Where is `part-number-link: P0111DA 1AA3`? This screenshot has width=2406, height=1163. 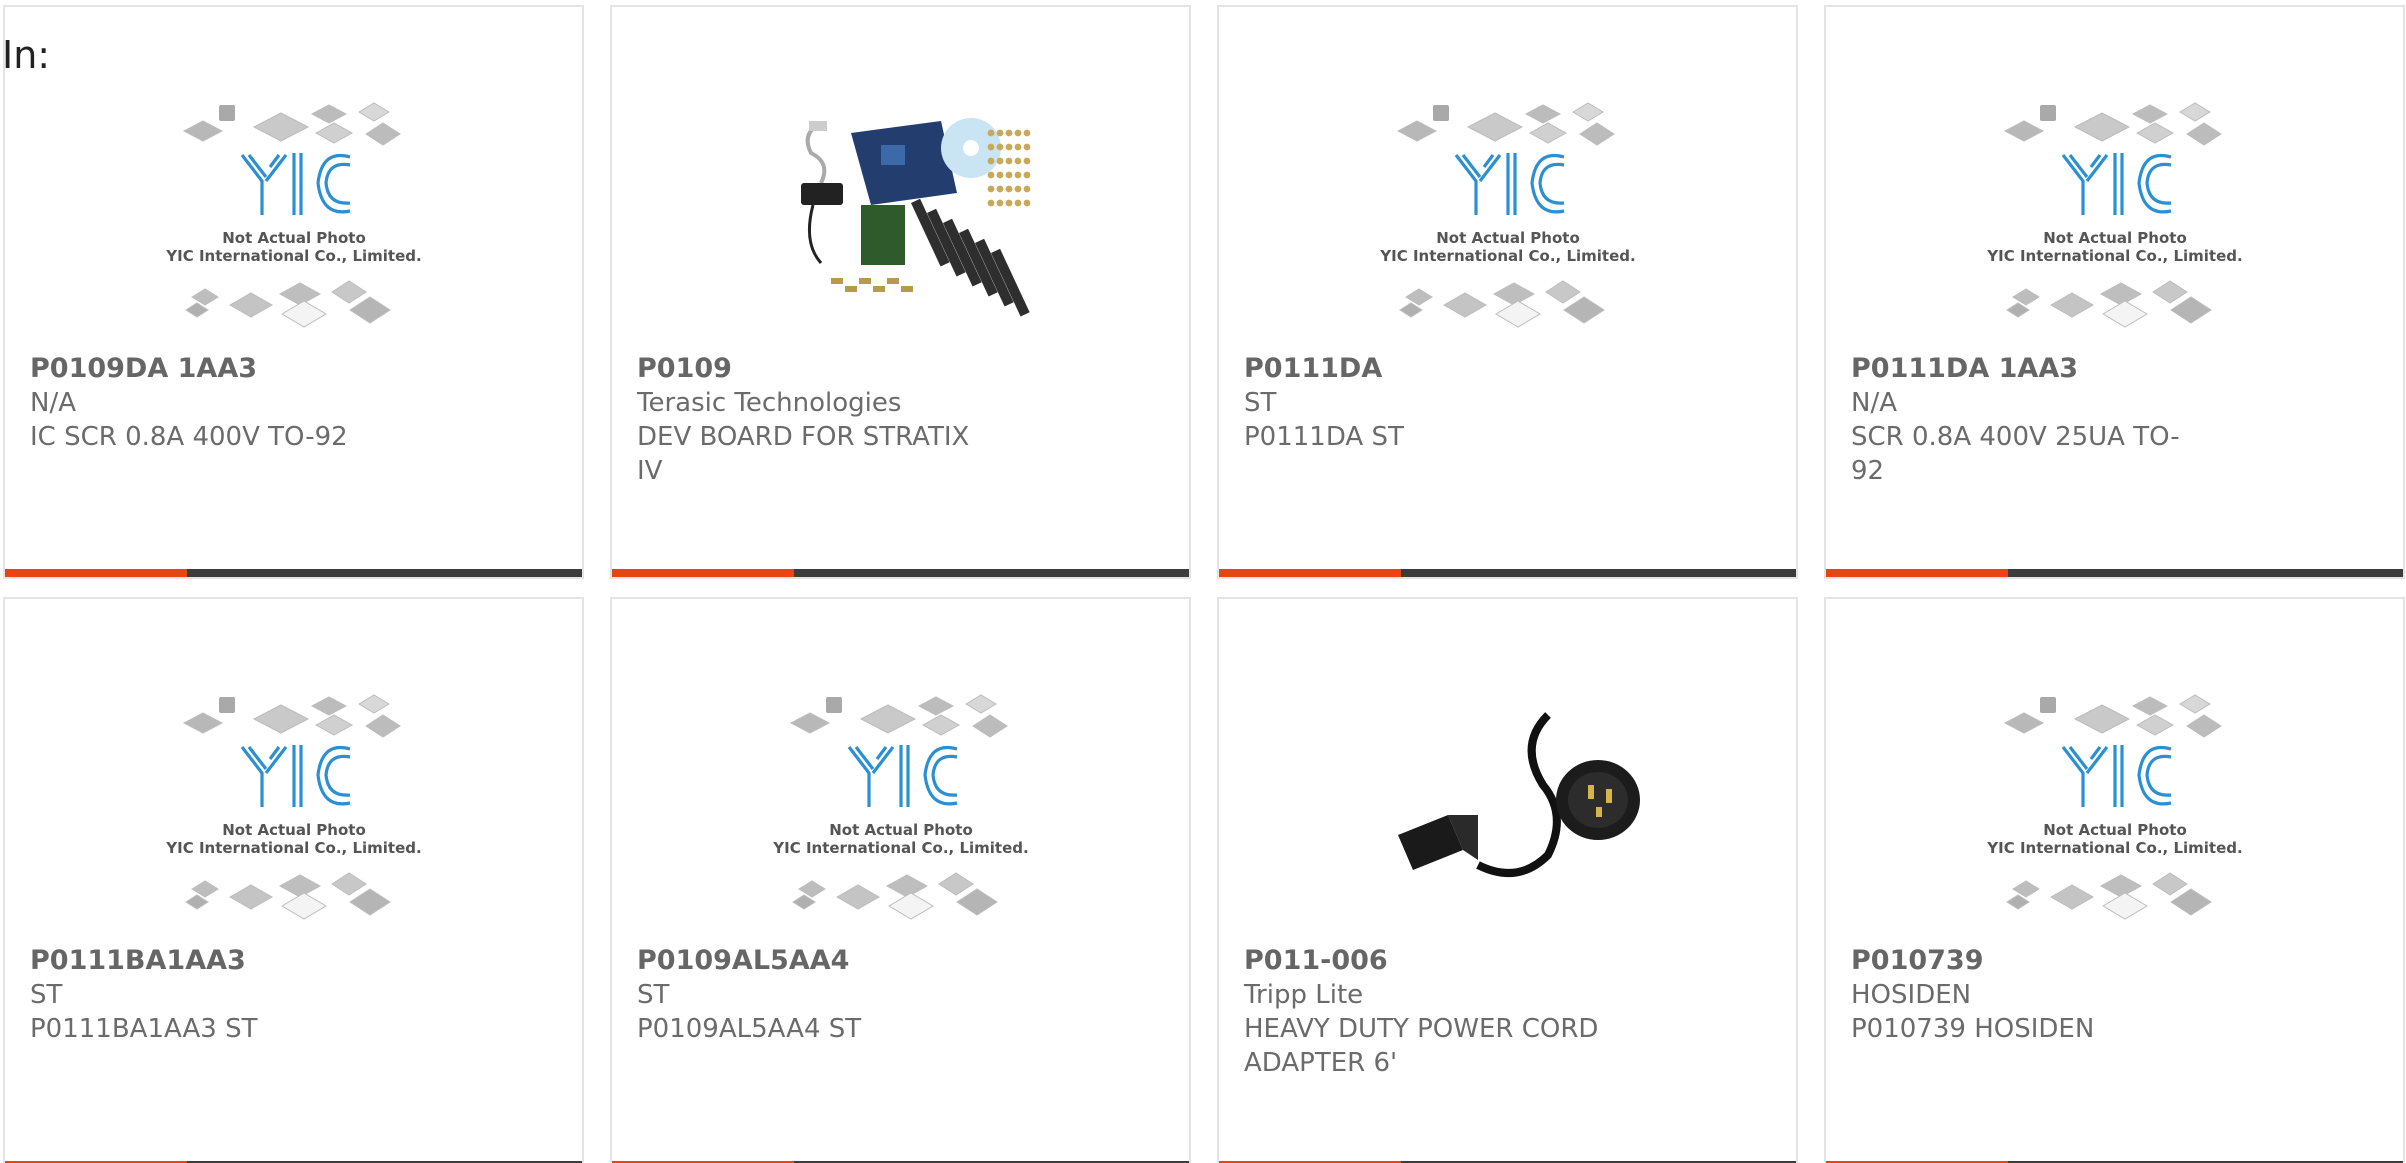
part-number-link: P0111DA 1AA3 is located at coordinates (2117, 369).